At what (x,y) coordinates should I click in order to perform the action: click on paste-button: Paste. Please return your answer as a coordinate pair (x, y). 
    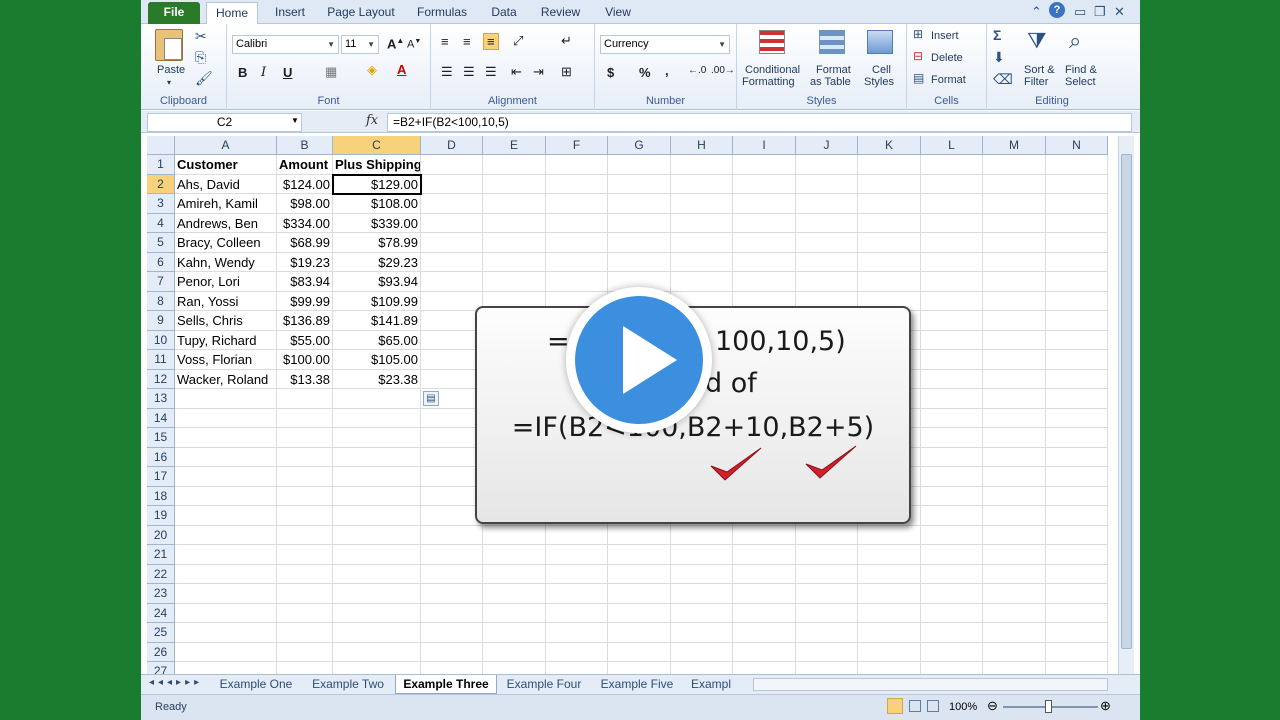
    Looking at the image, I should click on (171, 70).